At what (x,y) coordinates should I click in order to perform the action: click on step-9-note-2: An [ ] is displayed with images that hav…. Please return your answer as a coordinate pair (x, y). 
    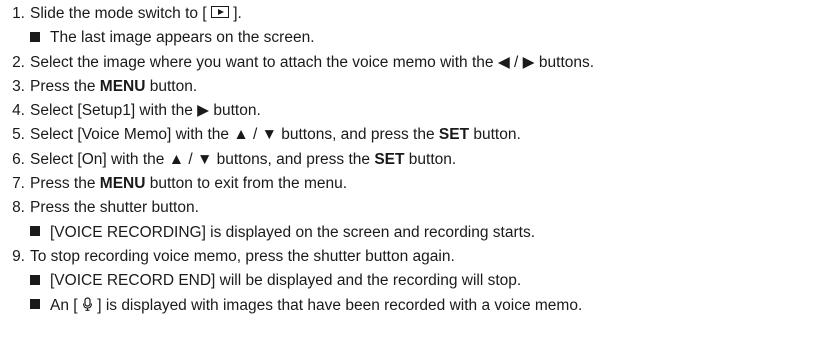
    Looking at the image, I should click on (410, 306).